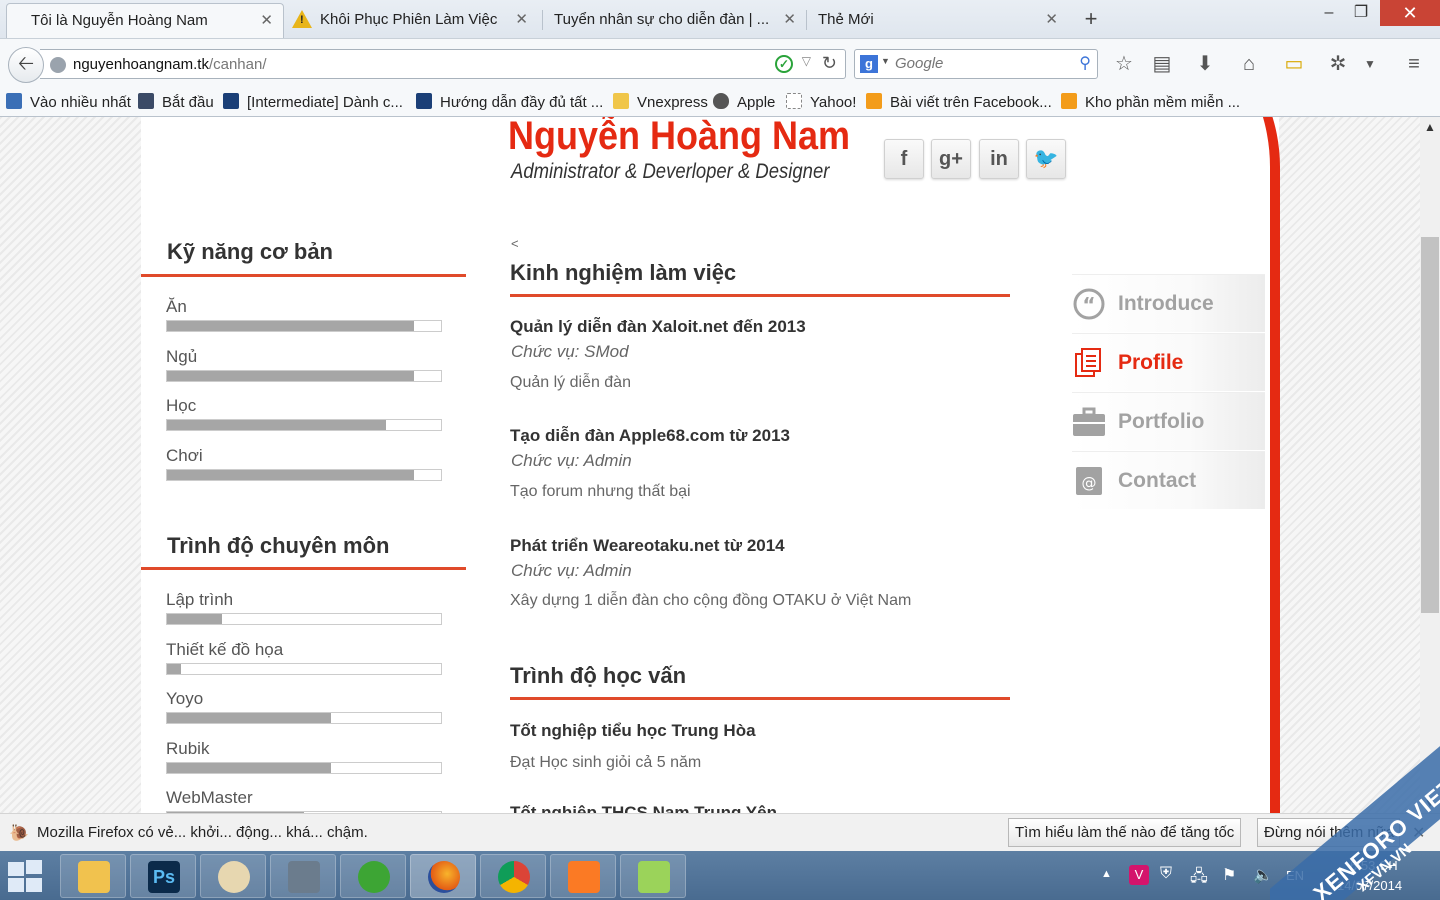  I want to click on bookmark-yahoo: Yahoo!, so click(821, 102).